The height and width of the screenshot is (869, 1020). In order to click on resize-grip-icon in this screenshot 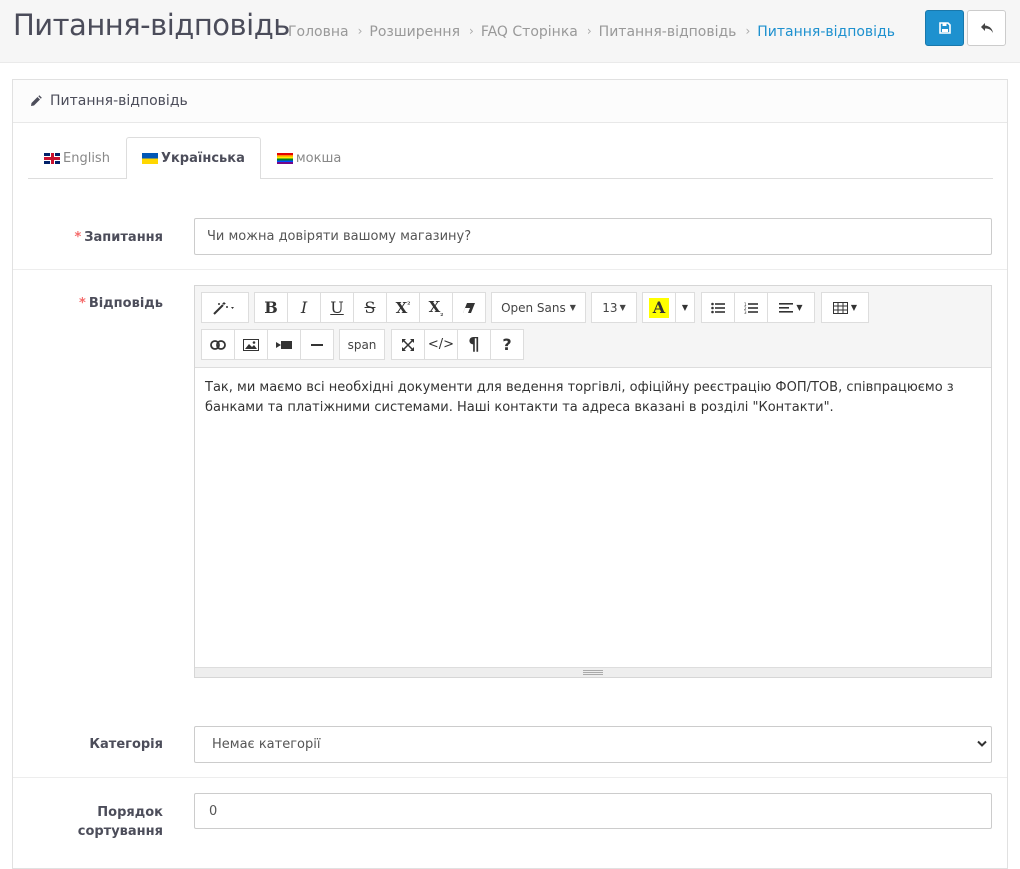, I will do `click(593, 672)`.